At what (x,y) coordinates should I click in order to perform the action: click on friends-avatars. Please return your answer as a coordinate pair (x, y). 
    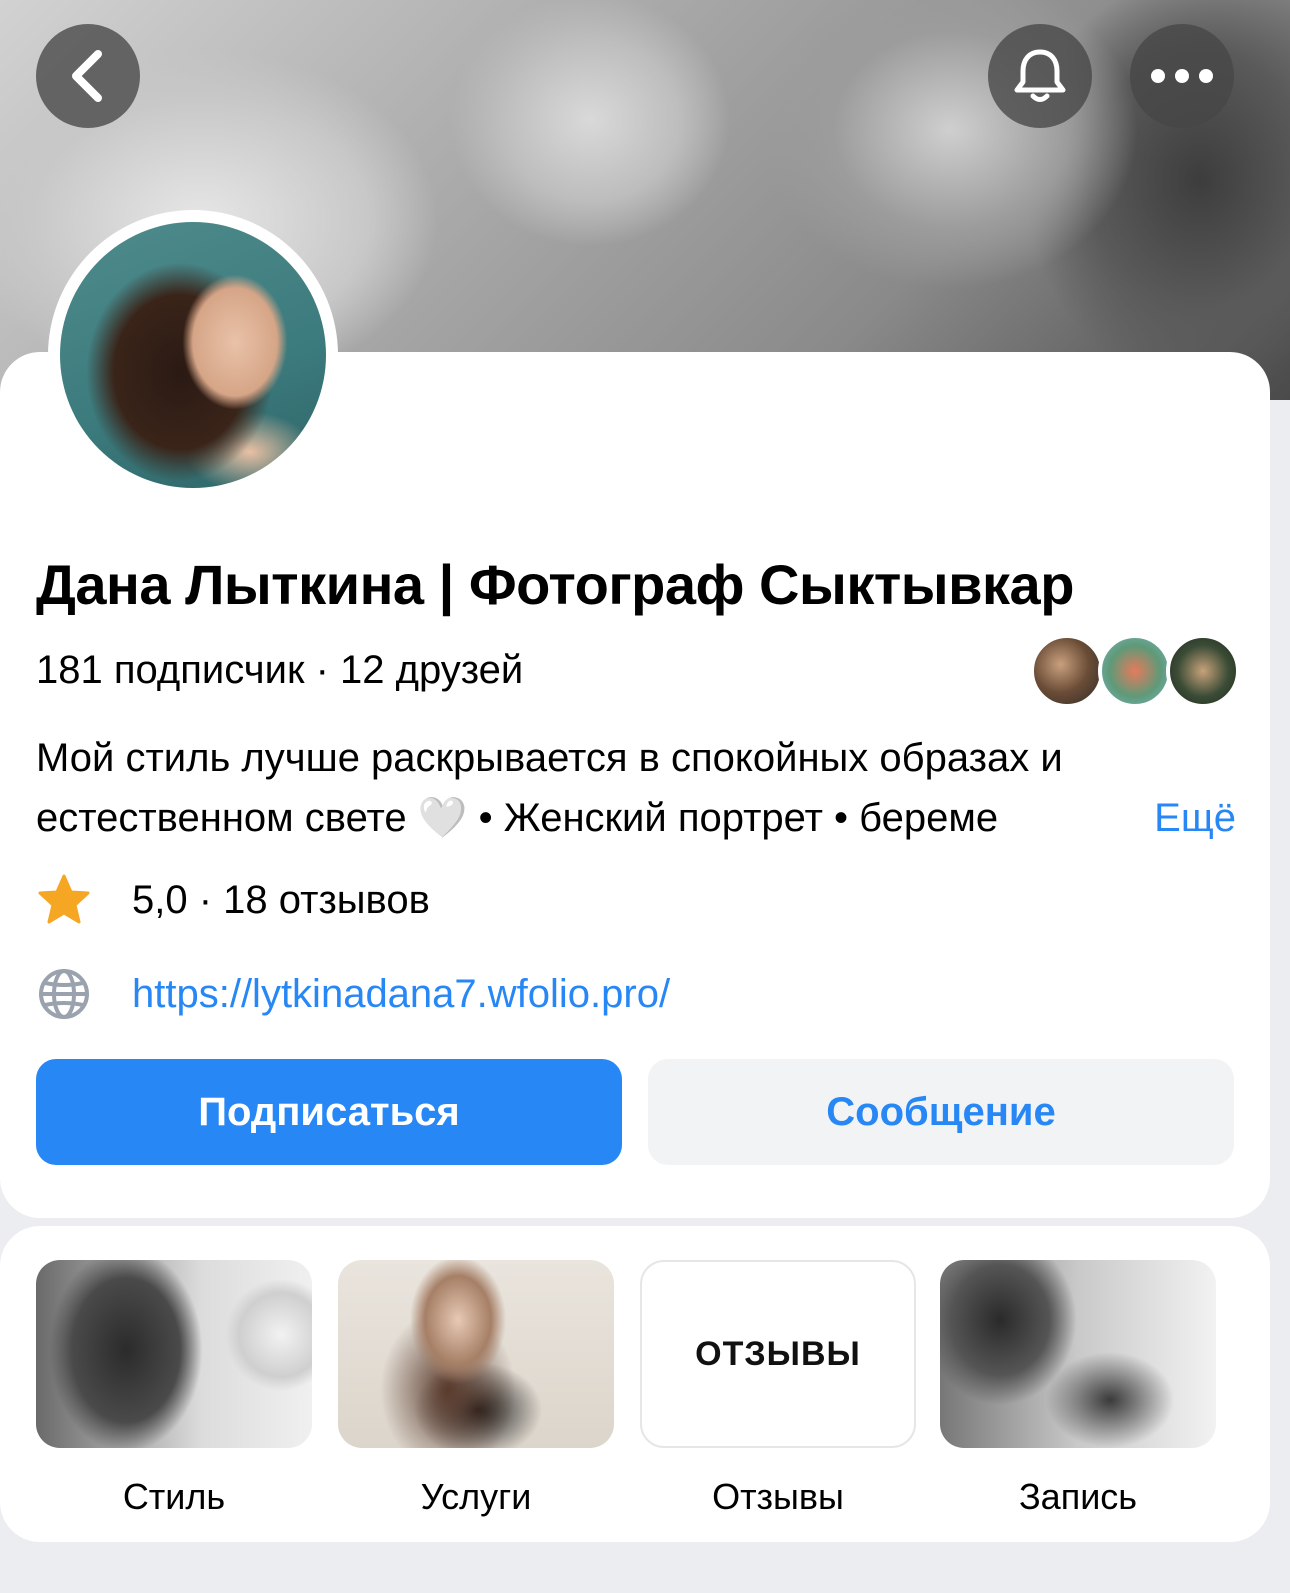
    Looking at the image, I should click on (1135, 671).